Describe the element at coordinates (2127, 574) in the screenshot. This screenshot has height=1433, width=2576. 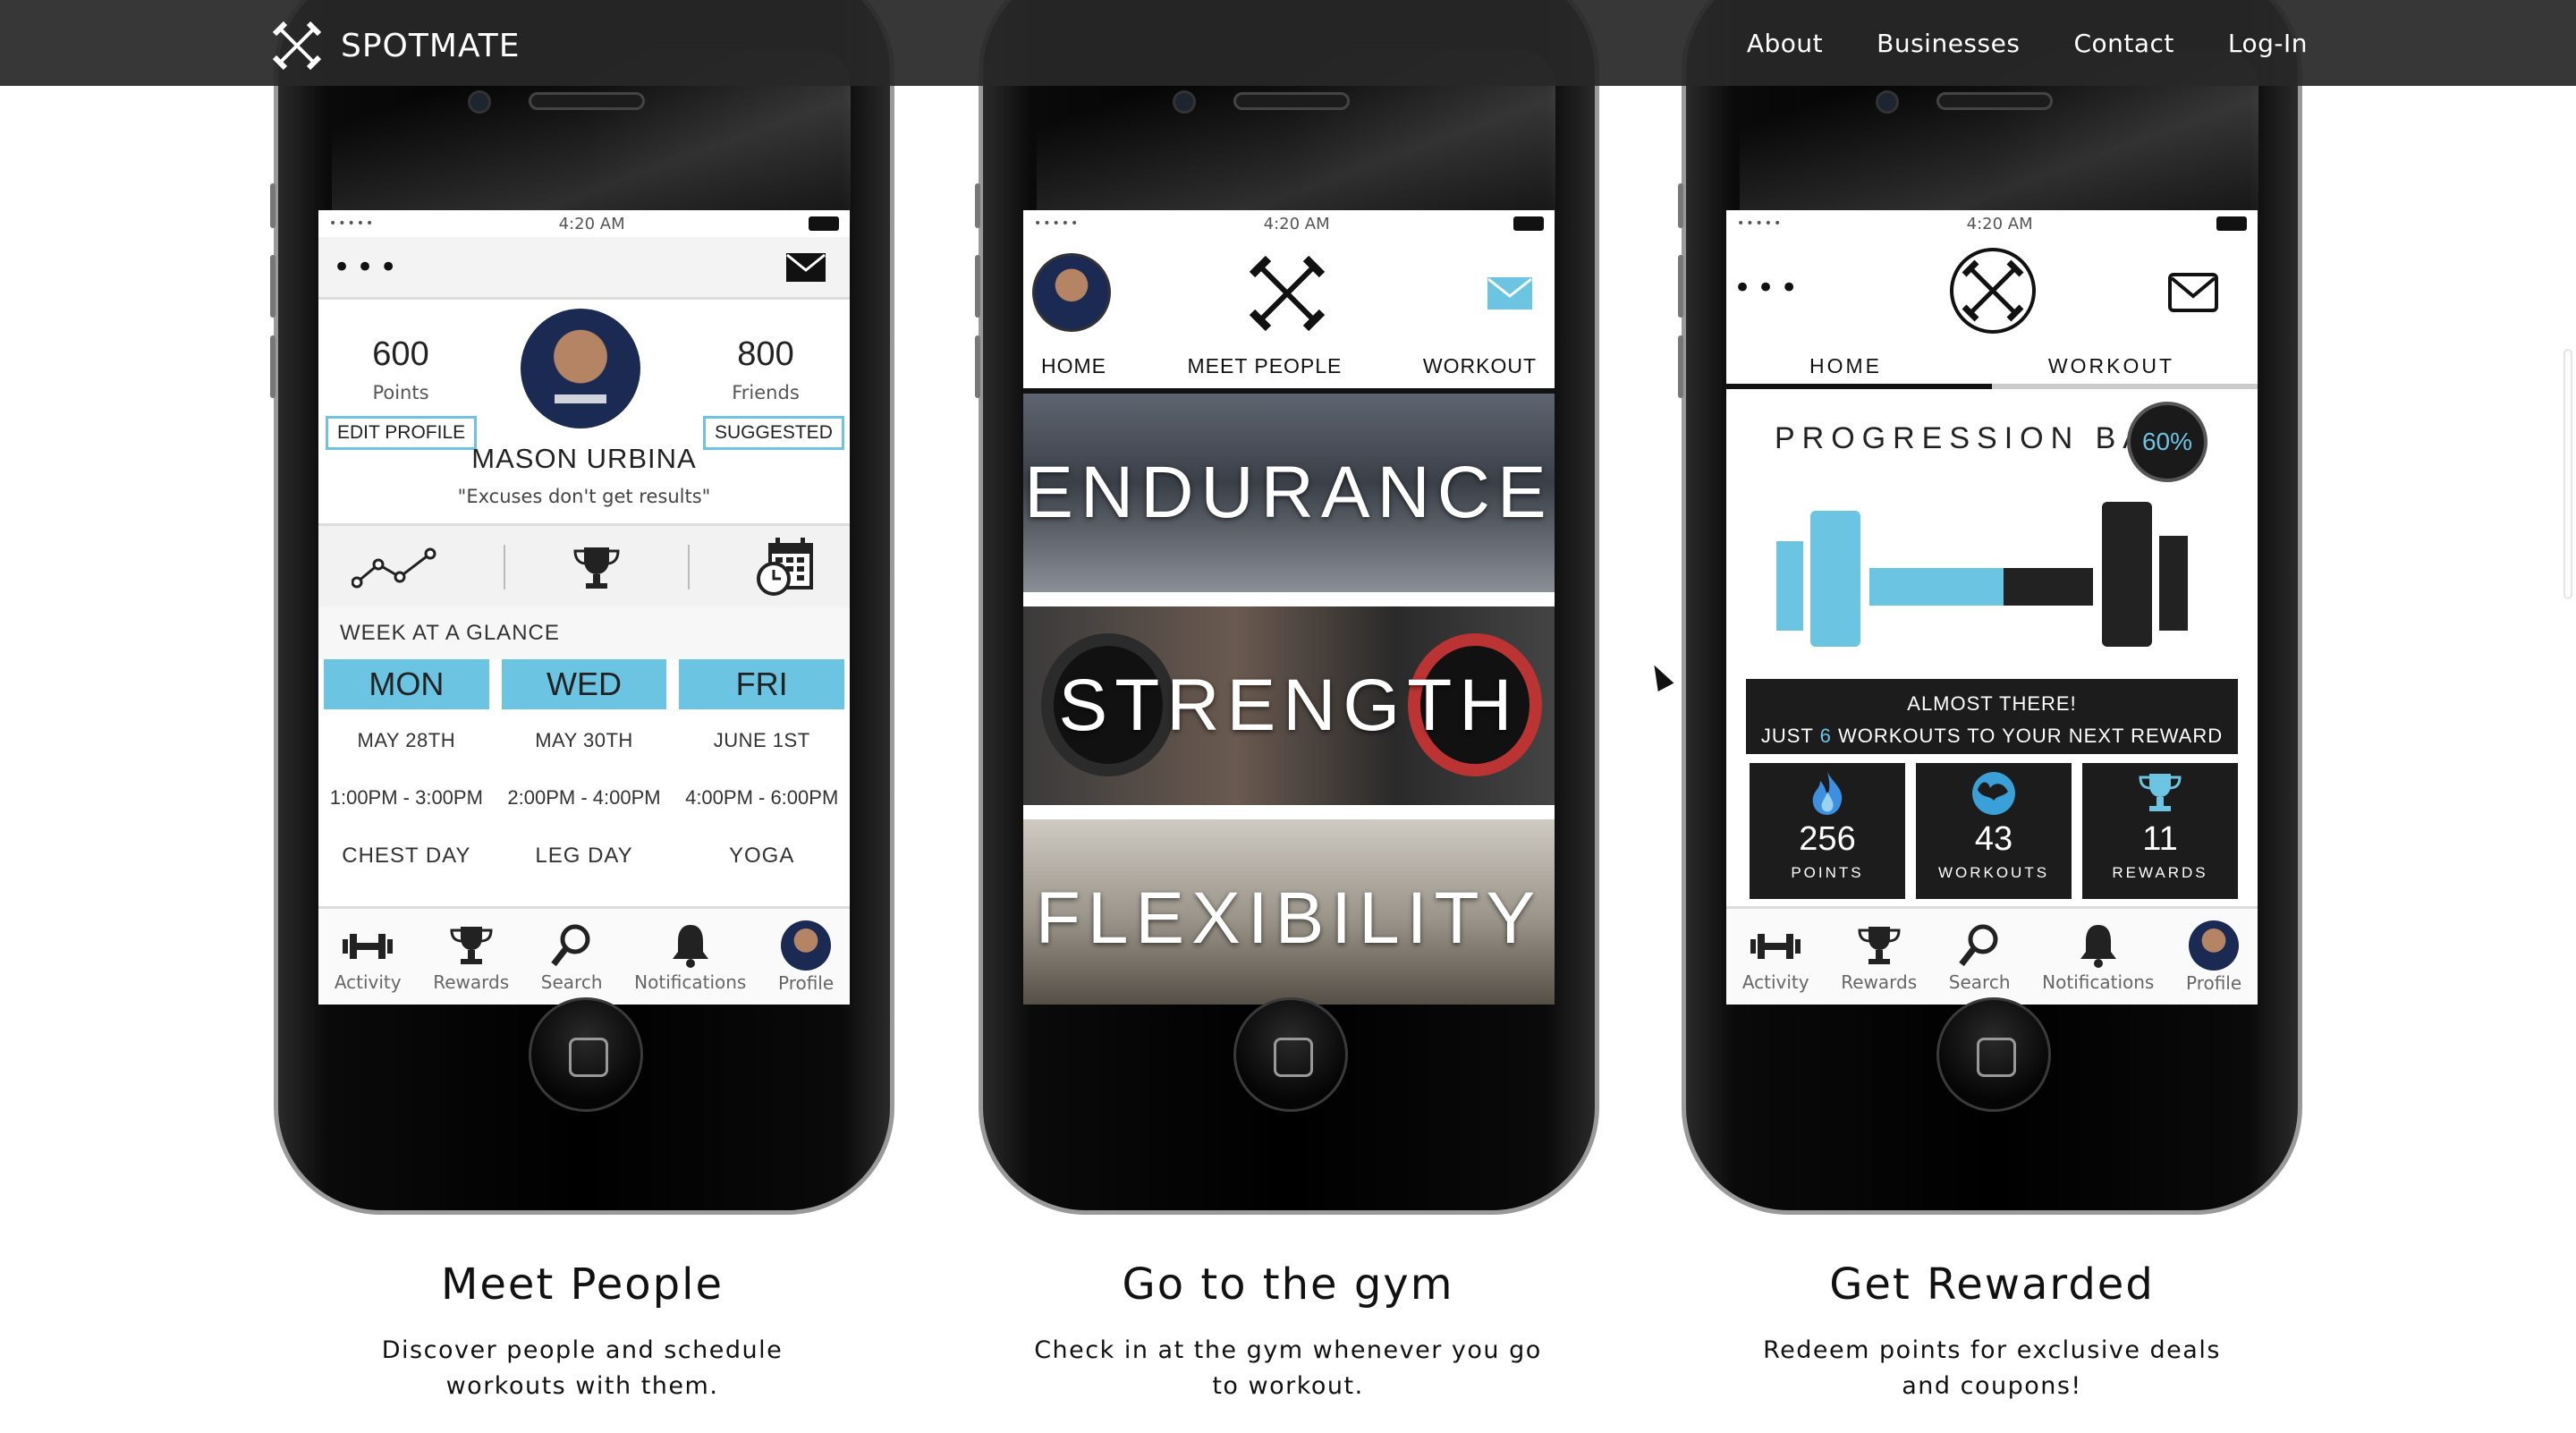
I see `dumbbell-plate-right` at that location.